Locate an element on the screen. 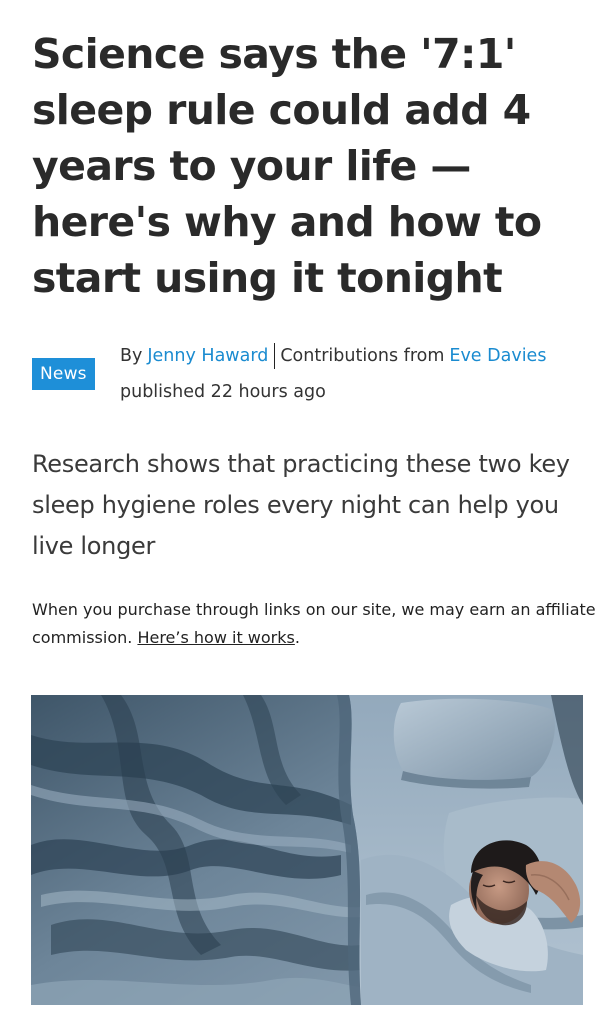 The image size is (614, 1024). byline-prefix: By is located at coordinates (131, 356).